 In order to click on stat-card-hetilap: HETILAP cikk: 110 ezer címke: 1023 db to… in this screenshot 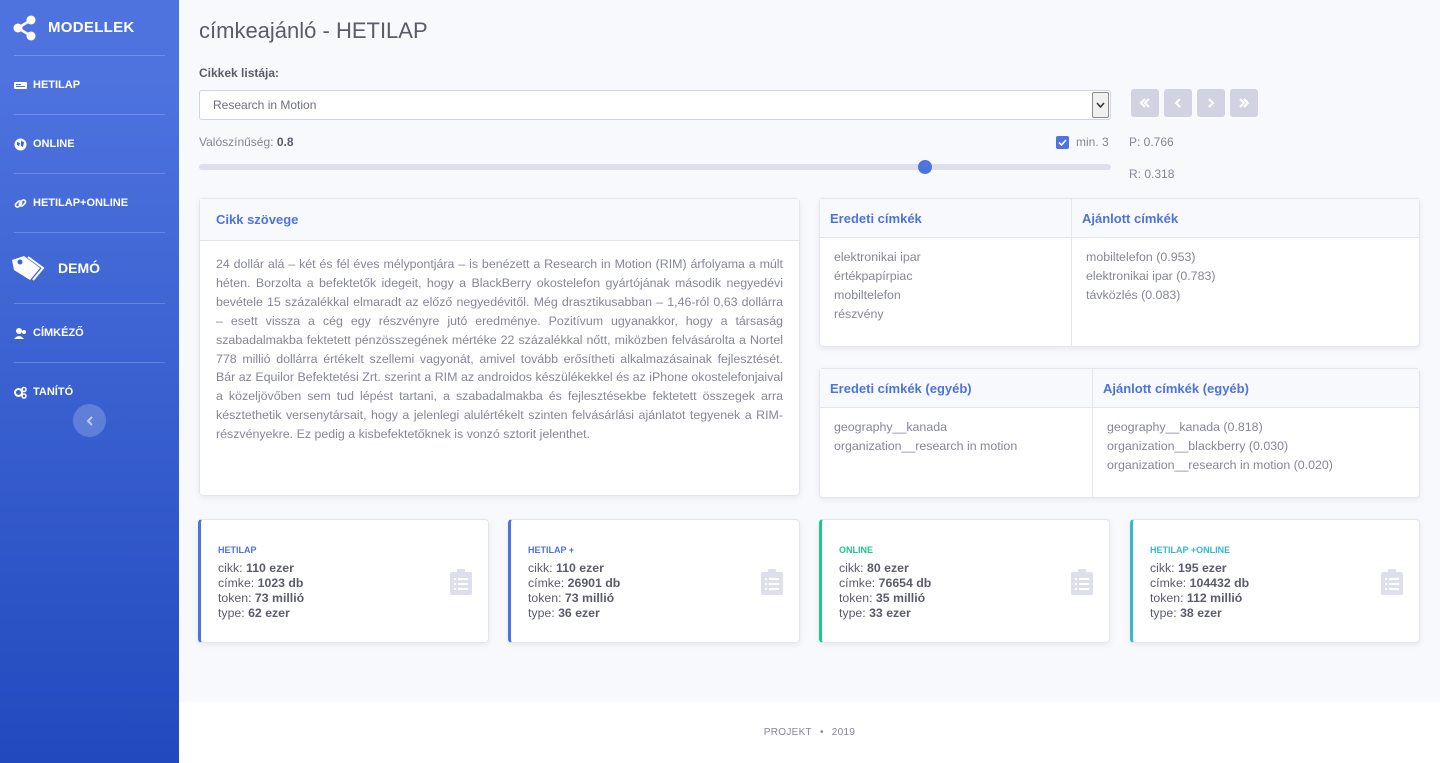, I will do `click(343, 581)`.